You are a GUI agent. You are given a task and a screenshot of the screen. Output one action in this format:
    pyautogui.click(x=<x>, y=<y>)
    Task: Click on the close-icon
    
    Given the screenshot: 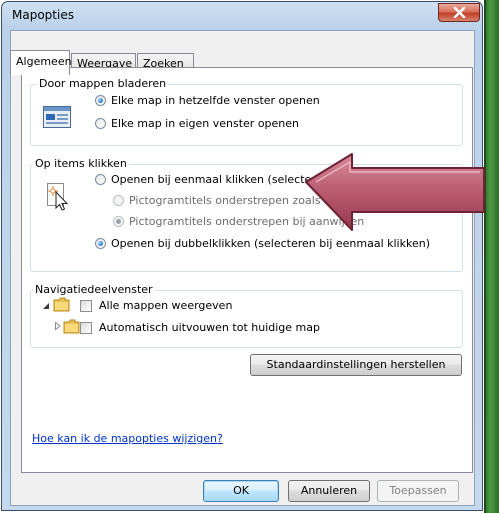 What is the action you would take?
    pyautogui.click(x=459, y=12)
    